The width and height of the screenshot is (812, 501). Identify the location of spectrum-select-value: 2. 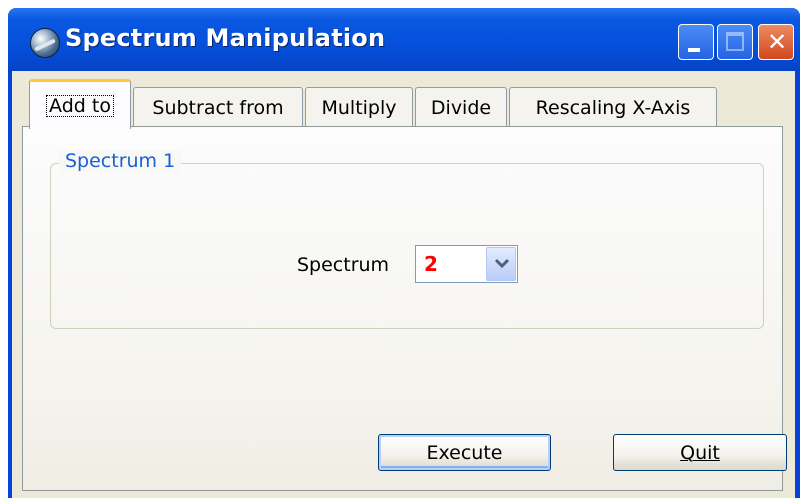
(431, 264).